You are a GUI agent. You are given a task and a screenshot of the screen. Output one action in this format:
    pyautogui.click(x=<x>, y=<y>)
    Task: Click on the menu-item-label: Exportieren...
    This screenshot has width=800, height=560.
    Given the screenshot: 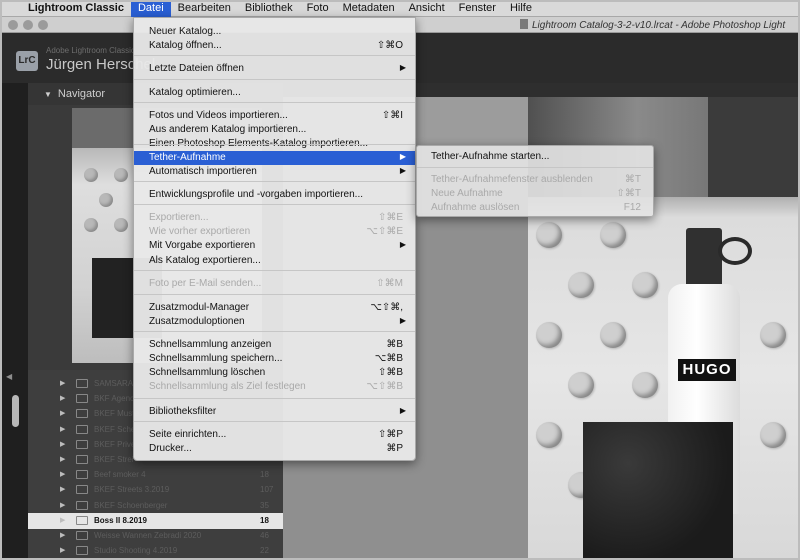 What is the action you would take?
    pyautogui.click(x=179, y=217)
    